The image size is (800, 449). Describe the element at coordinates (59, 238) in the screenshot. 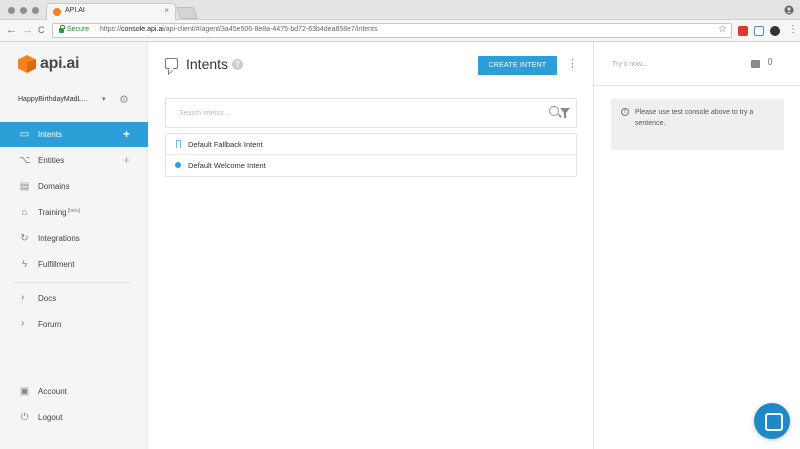

I see `sidebar-item-label: Integrations` at that location.